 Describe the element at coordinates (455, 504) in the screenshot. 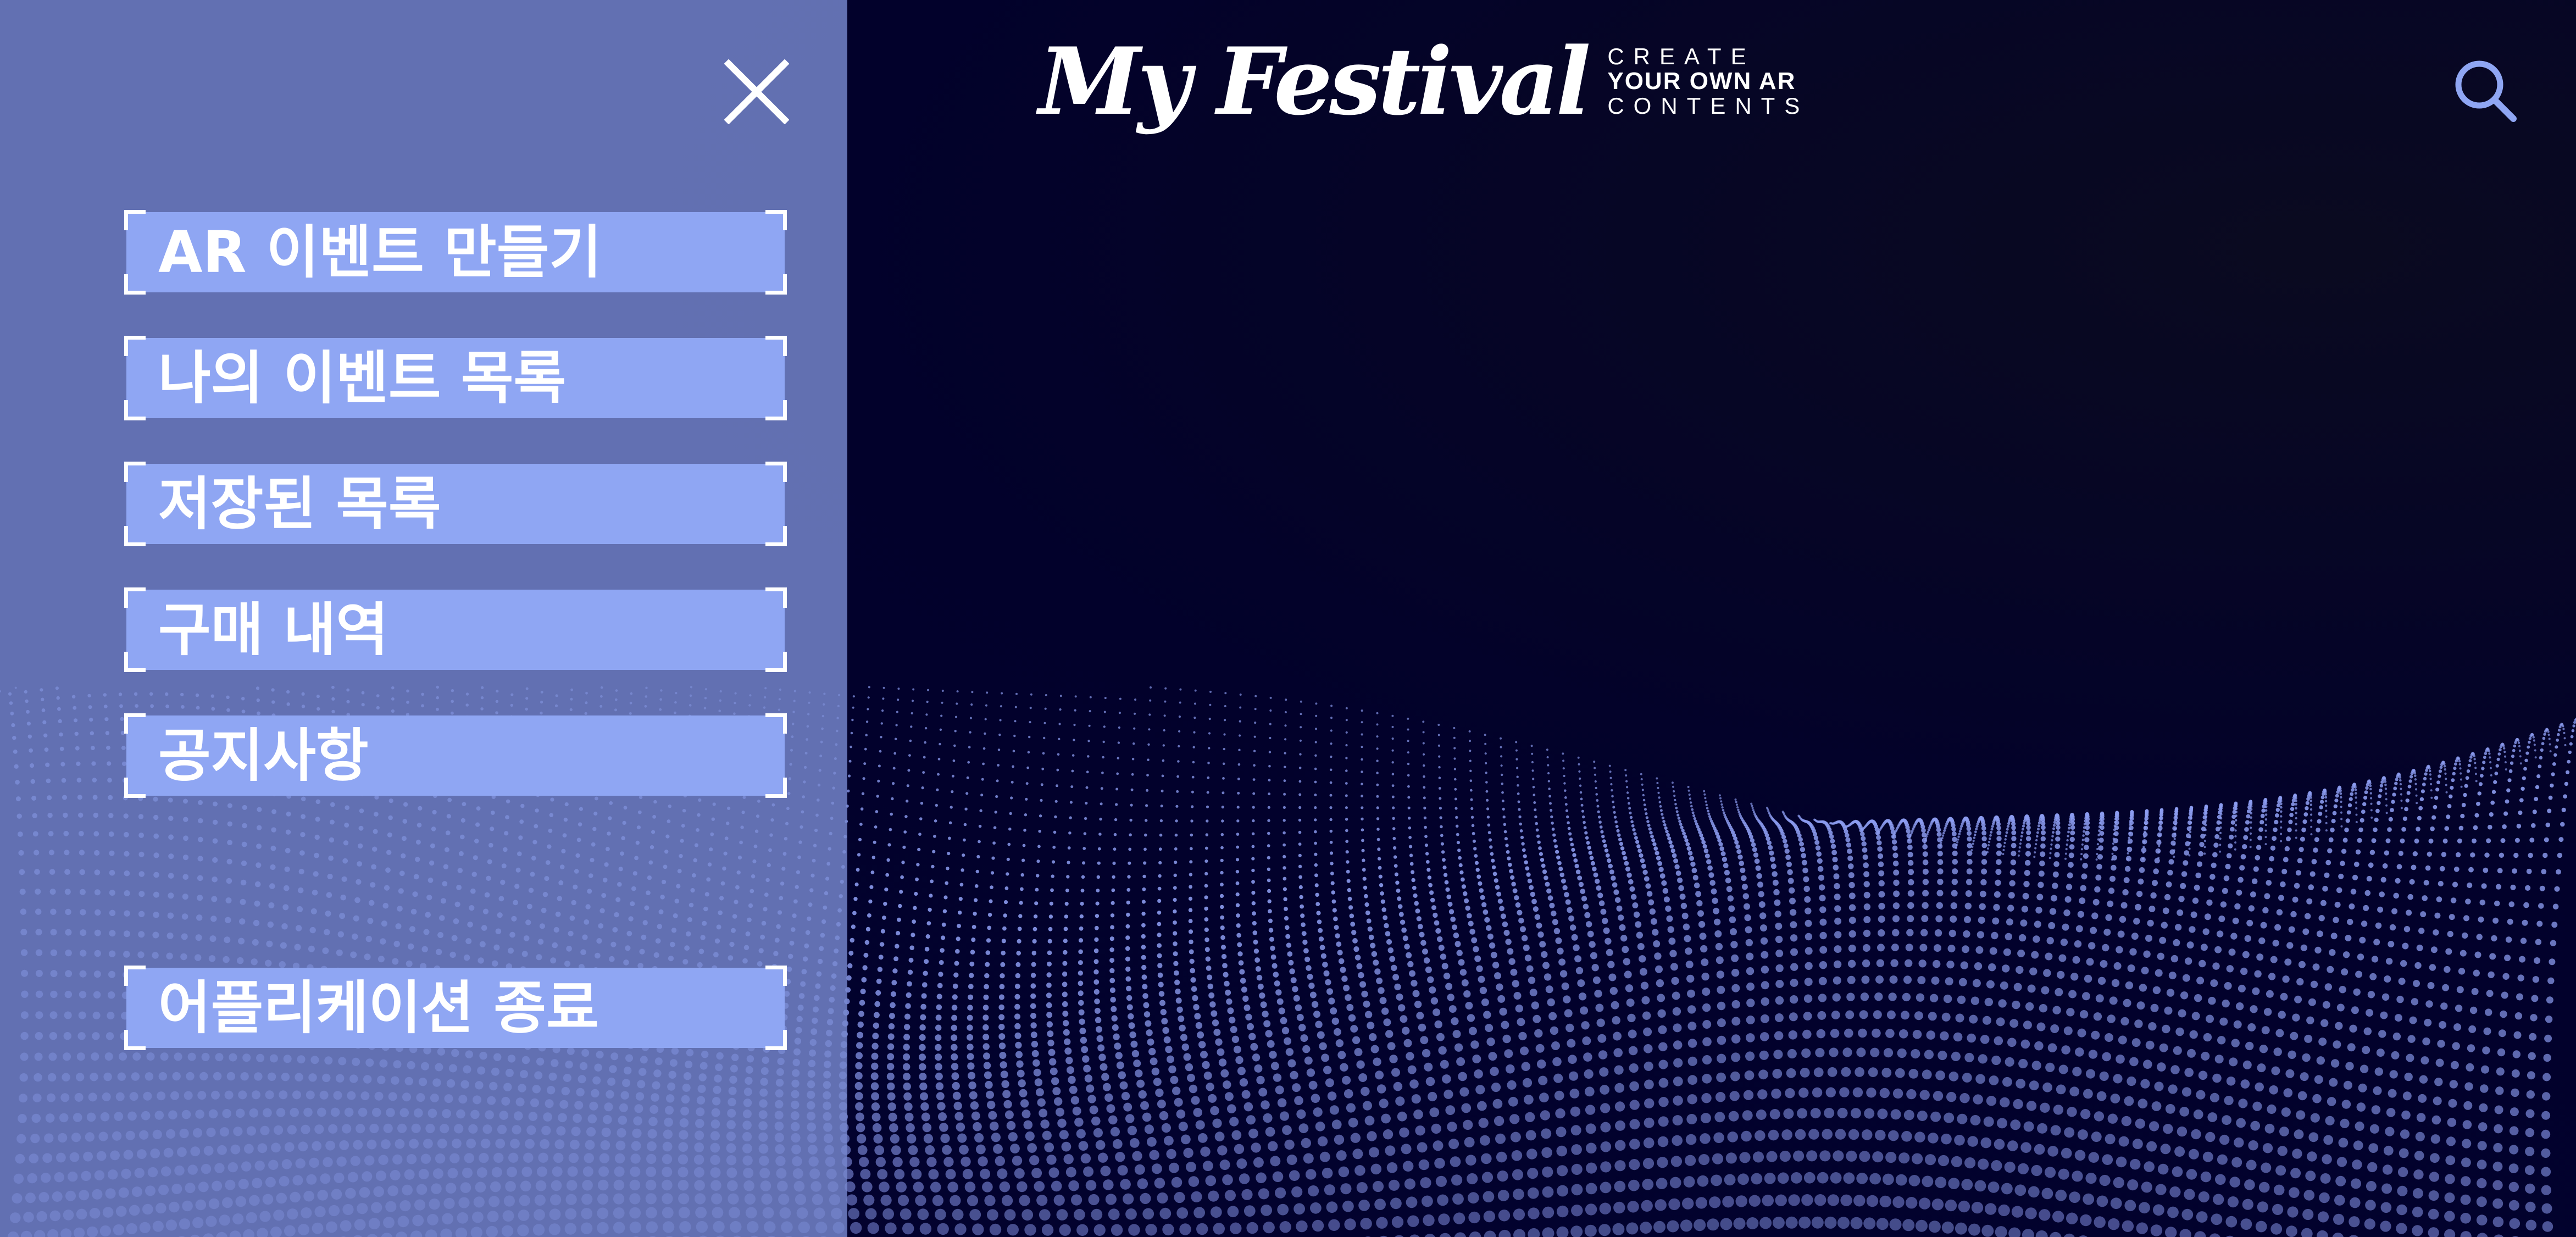

I see `menu-item-saved-list: 저장된 목록` at that location.